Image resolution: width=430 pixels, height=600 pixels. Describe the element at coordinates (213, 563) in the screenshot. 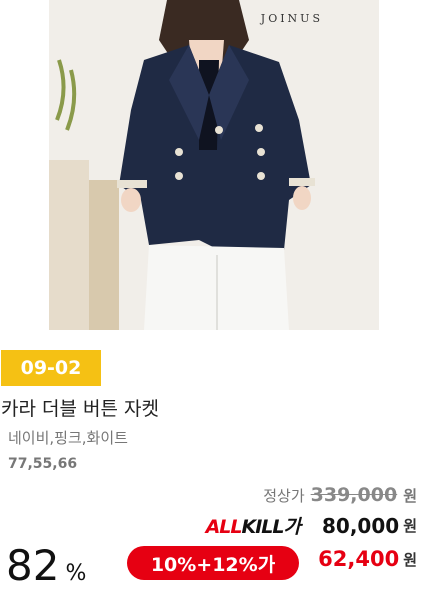

I see `coupon-badge: 10%+12%가` at that location.